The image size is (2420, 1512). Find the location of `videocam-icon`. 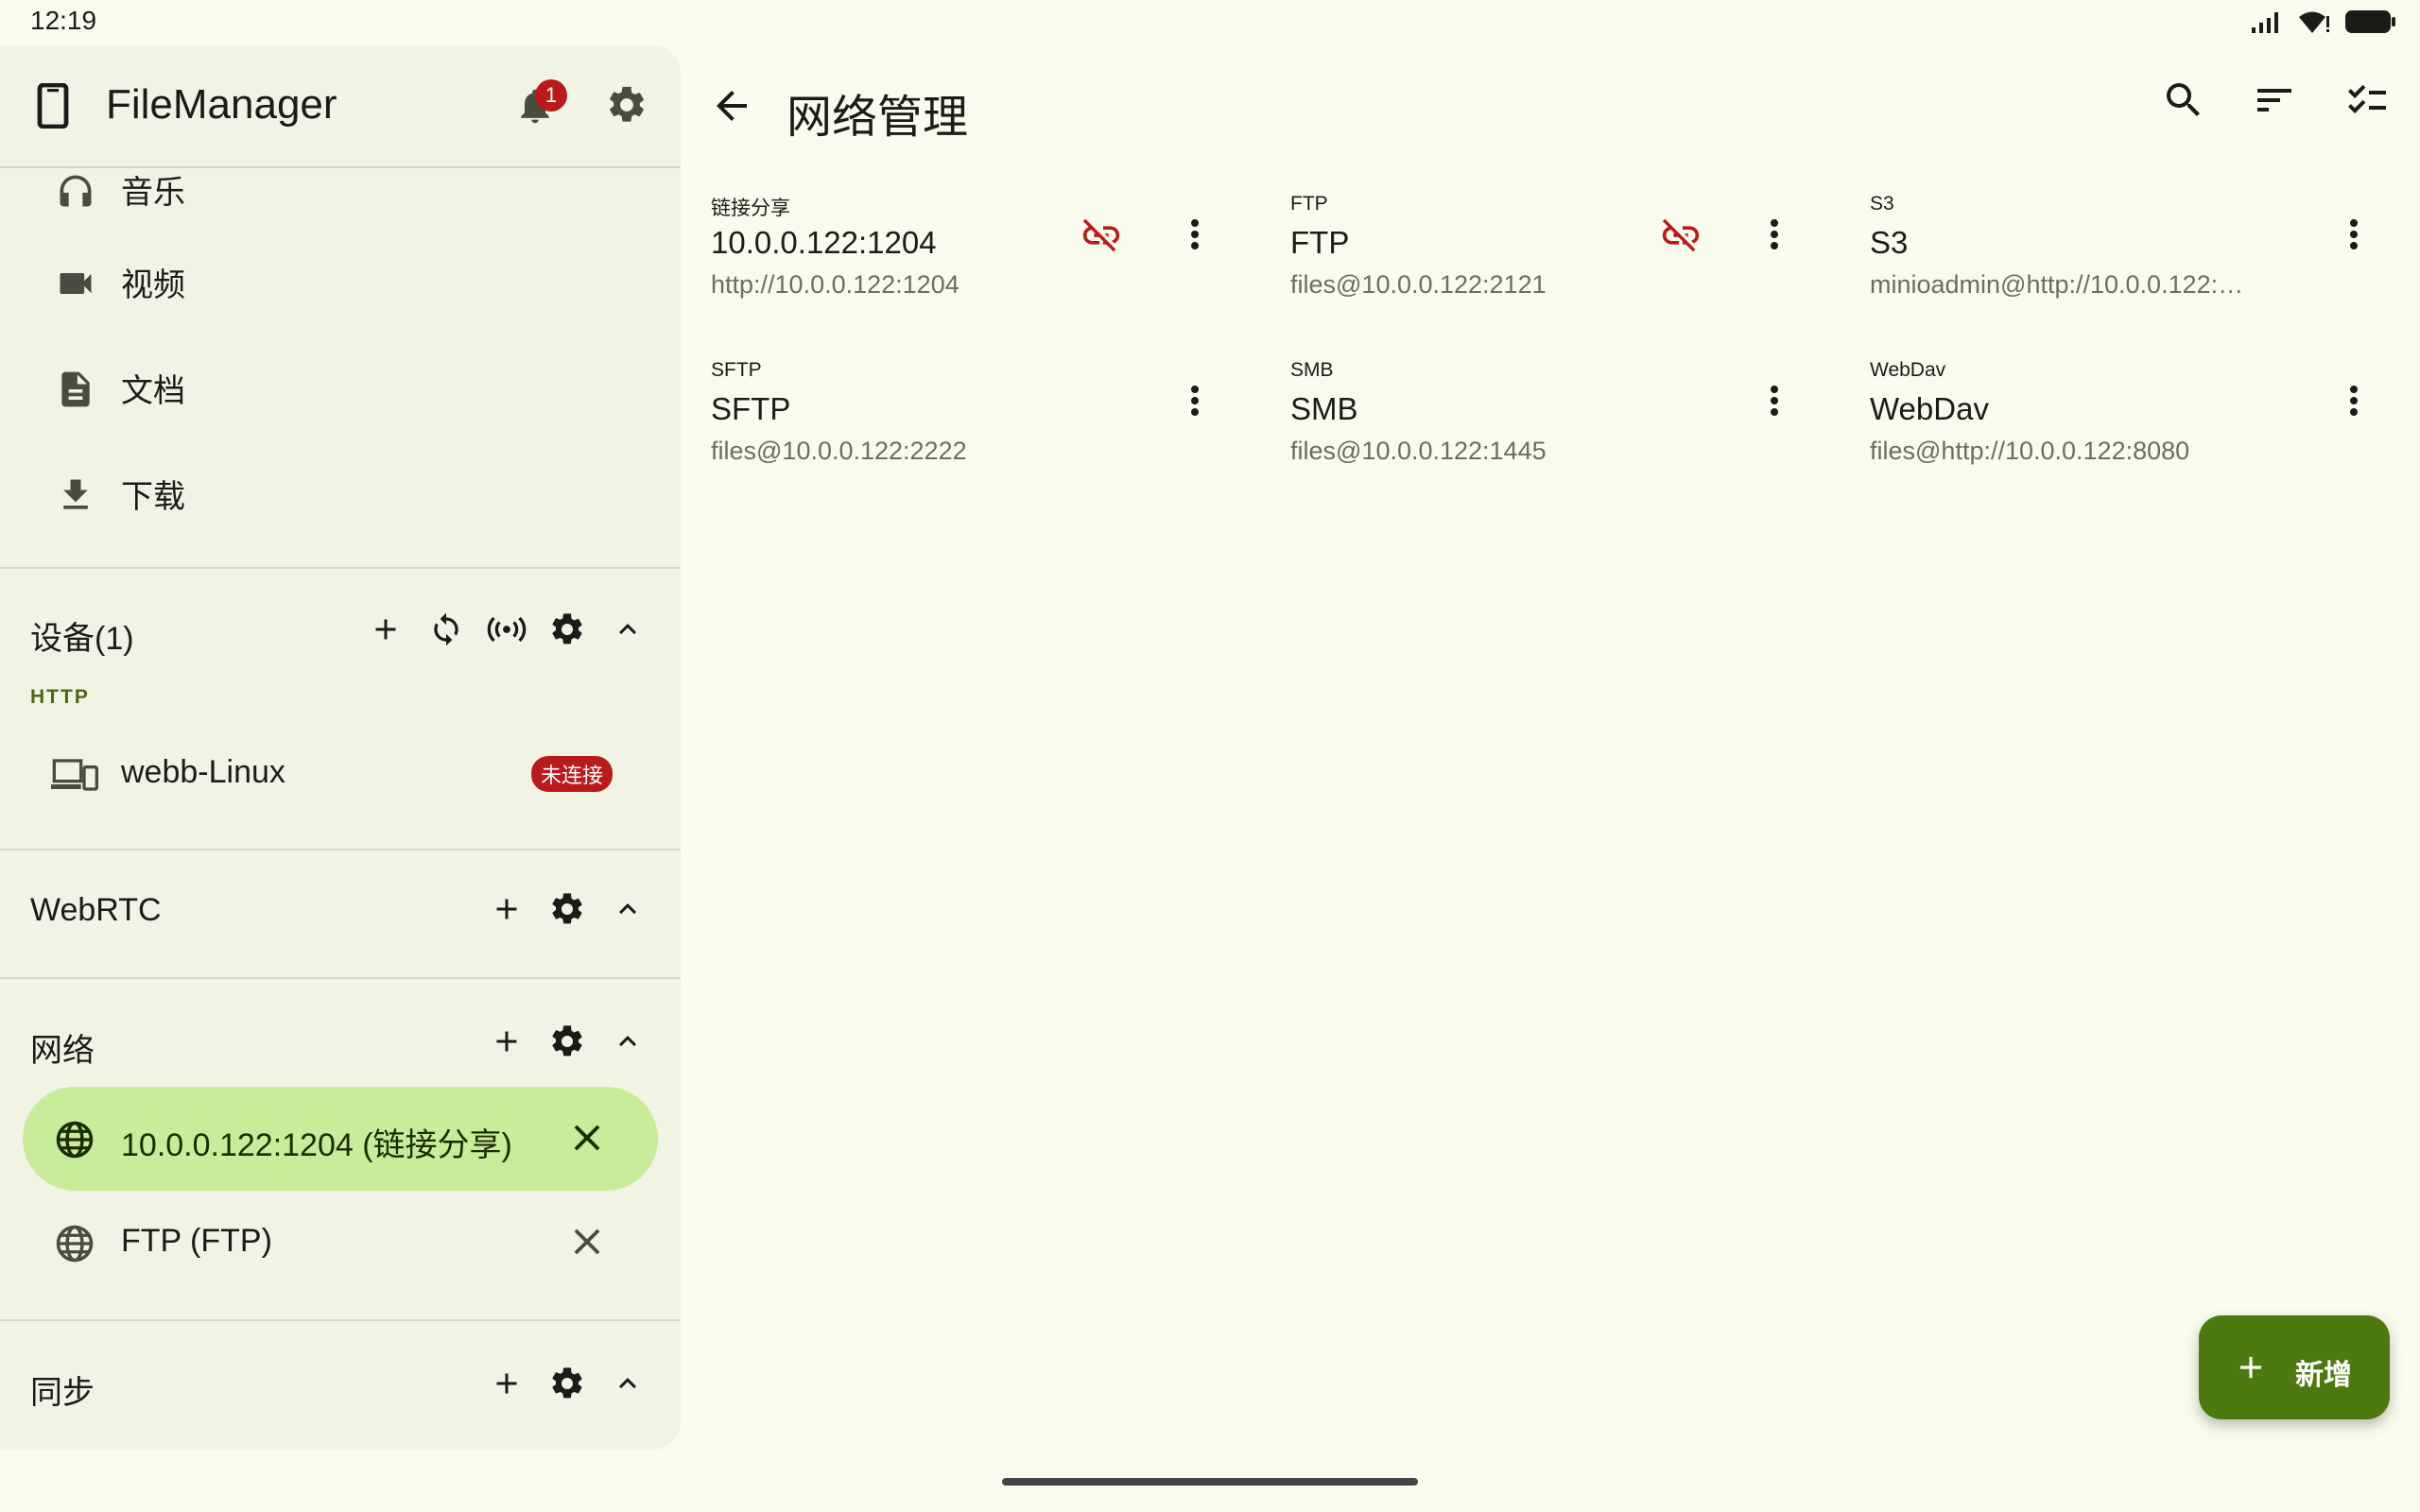

videocam-icon is located at coordinates (76, 283).